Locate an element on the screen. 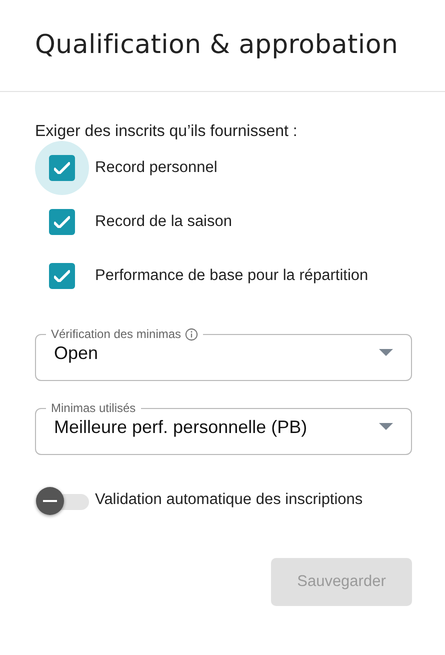  select-field: Minimas utilisés Meilleure perf. personnelle (PB) is located at coordinates (223, 428).